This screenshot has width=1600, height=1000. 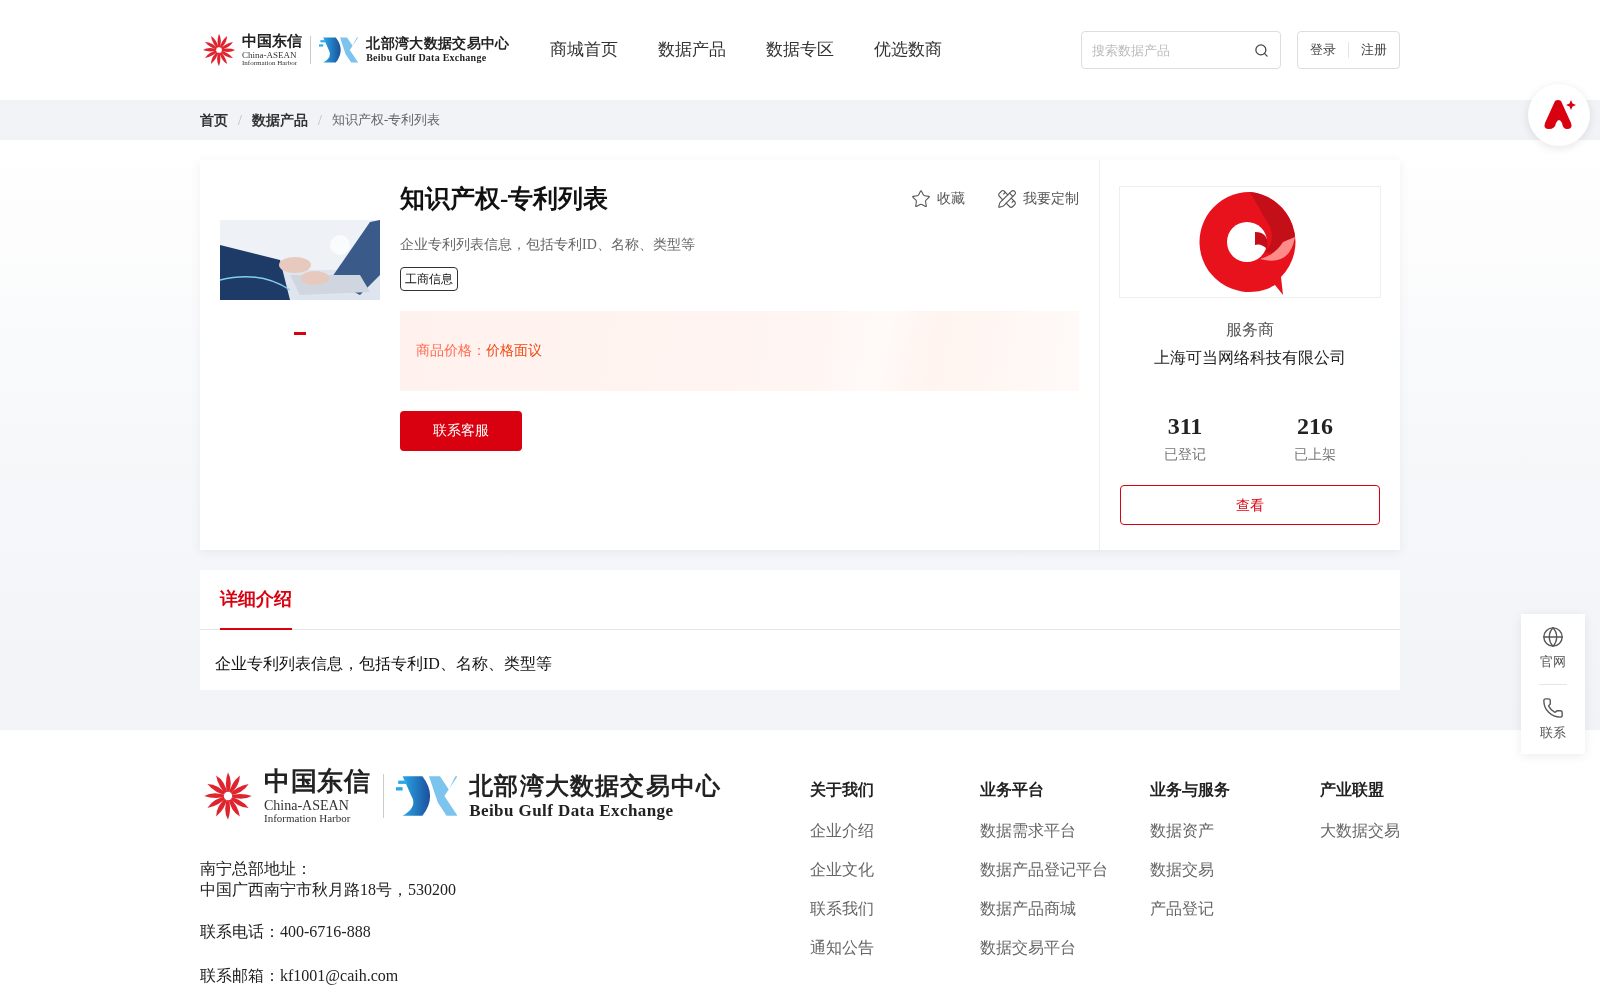 What do you see at coordinates (1185, 454) in the screenshot?
I see `stat-label: 已登记` at bounding box center [1185, 454].